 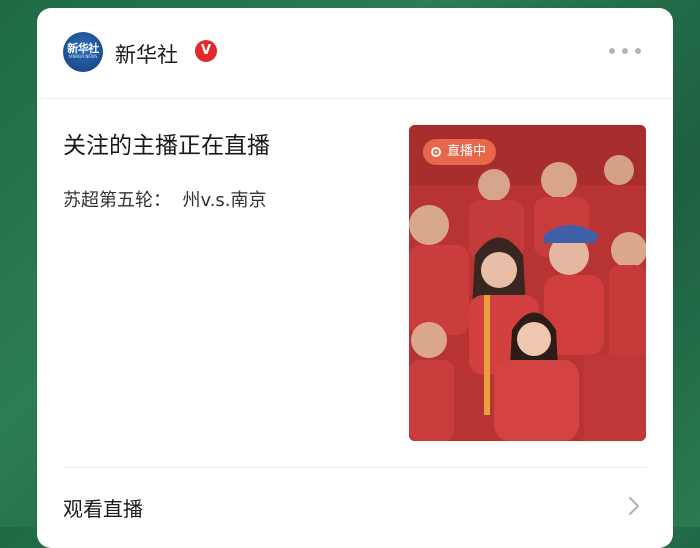 I want to click on post-headline: 关注的主播正在直播, so click(x=166, y=146).